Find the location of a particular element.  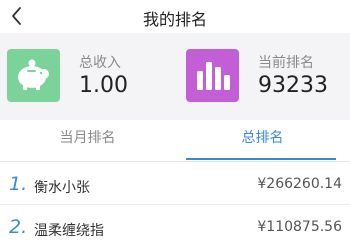

current-rank-label: 当前排名 is located at coordinates (286, 63).